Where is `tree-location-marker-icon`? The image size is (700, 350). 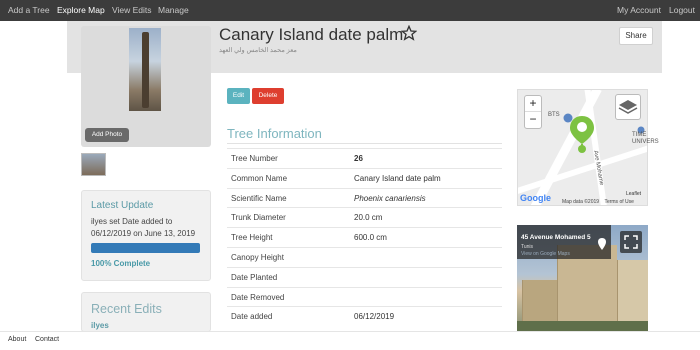 tree-location-marker-icon is located at coordinates (582, 134).